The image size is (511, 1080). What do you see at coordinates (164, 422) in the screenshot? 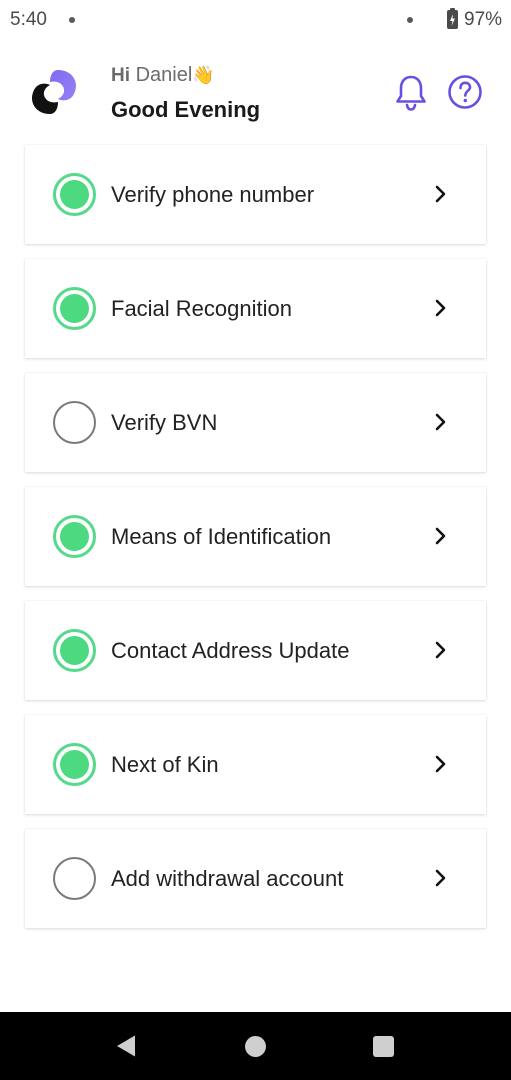
I see `checklist-item-label: Verify BVN` at bounding box center [164, 422].